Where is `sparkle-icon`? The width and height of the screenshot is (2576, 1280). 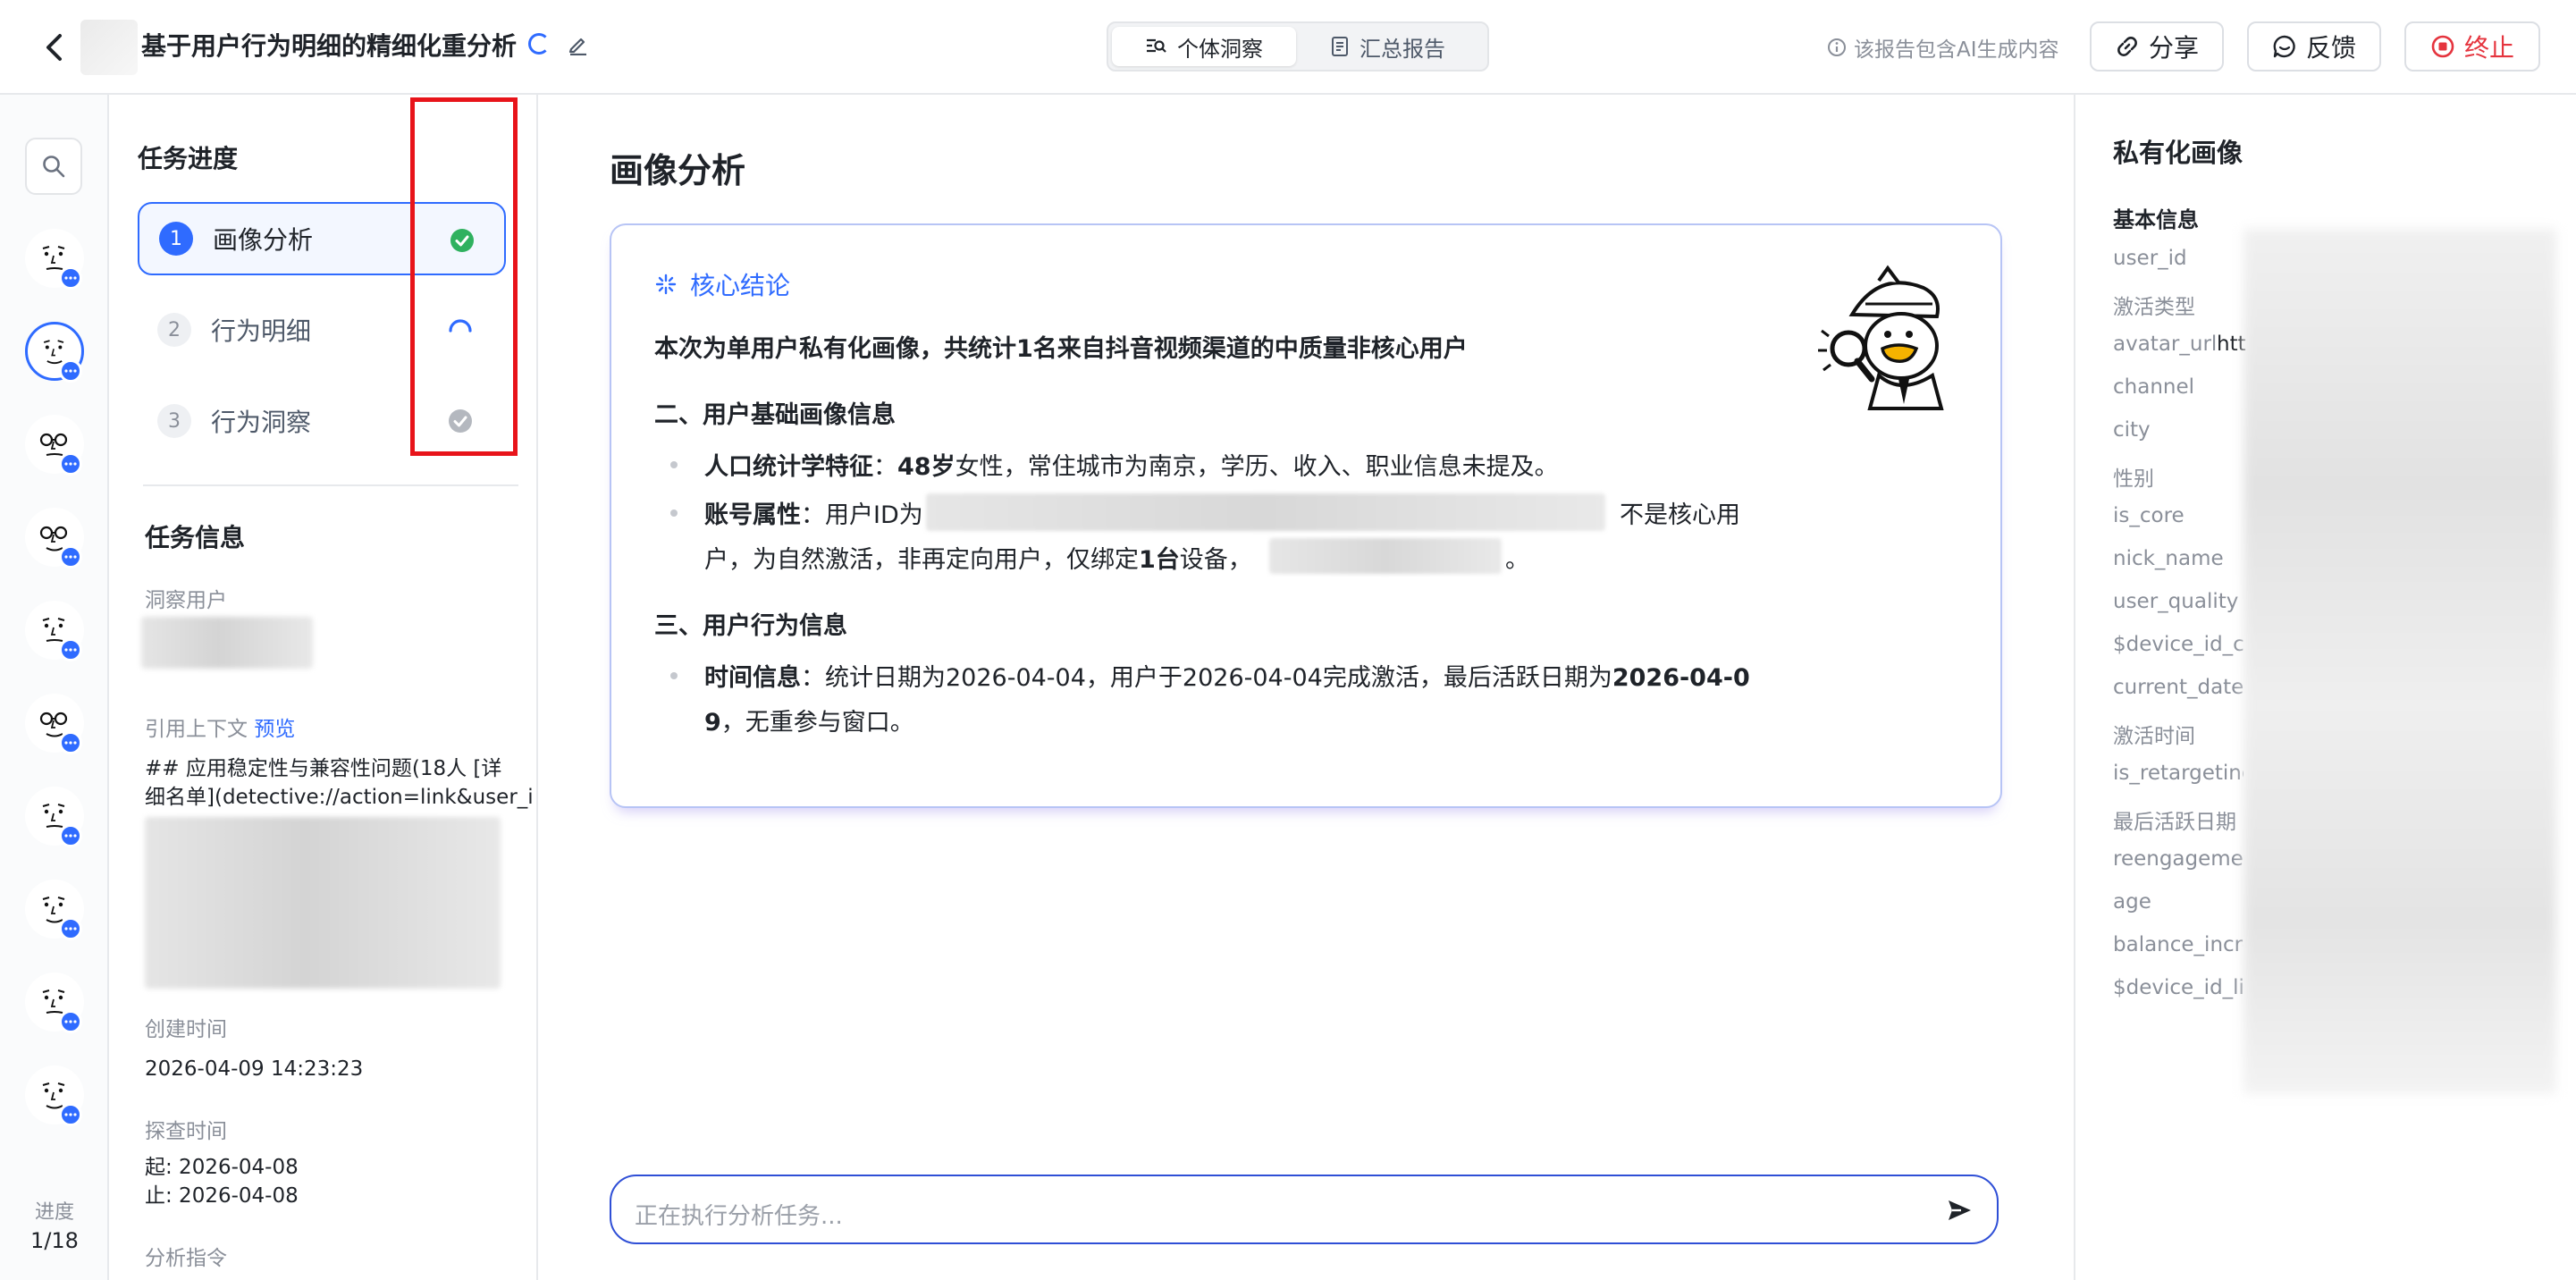
sparkle-icon is located at coordinates (666, 284).